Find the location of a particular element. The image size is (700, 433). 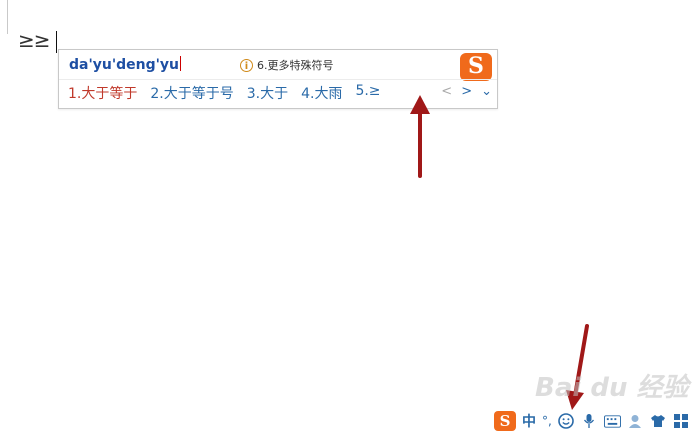

microphone-icon is located at coordinates (589, 421).